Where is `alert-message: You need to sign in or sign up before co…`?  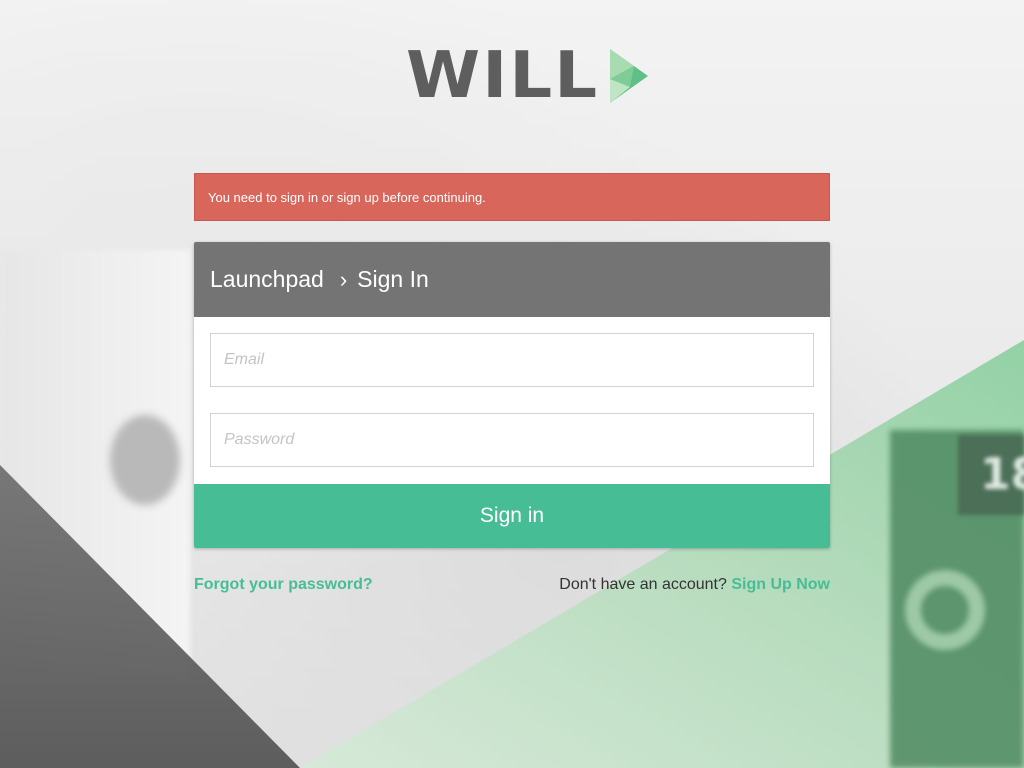 alert-message: You need to sign in or sign up before co… is located at coordinates (347, 197).